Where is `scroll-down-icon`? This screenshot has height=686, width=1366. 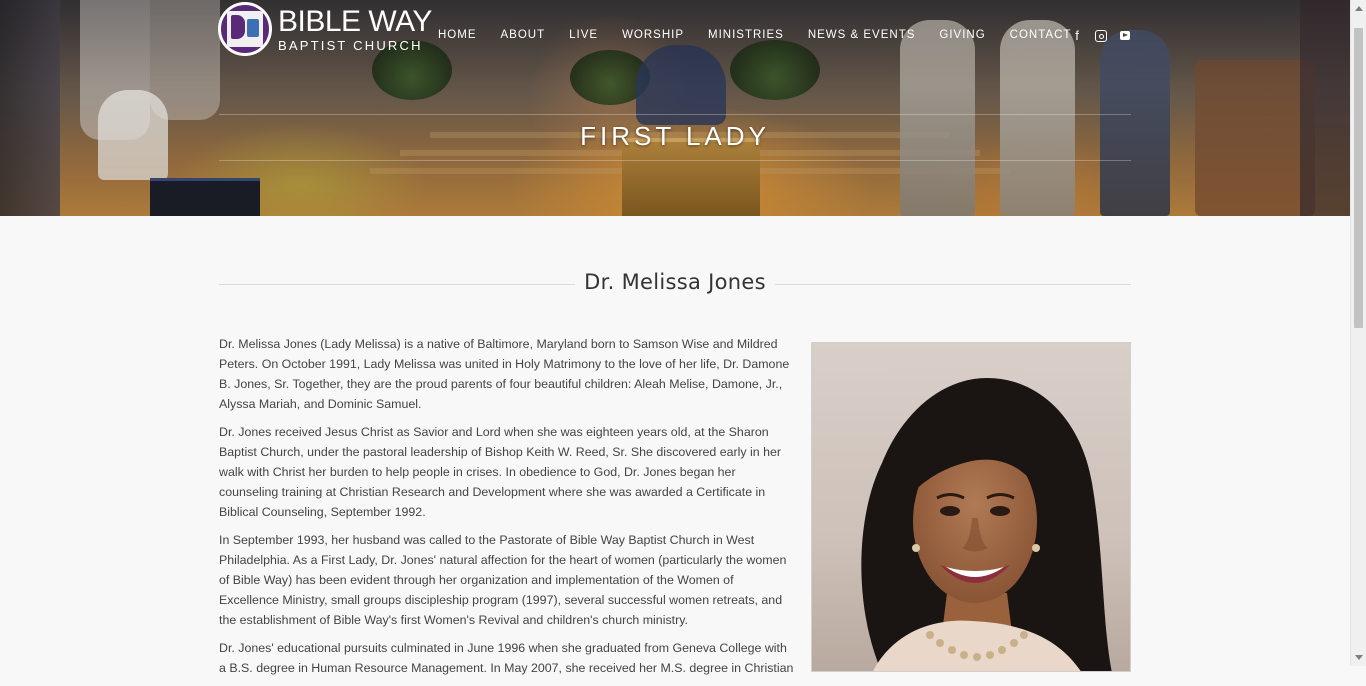 scroll-down-icon is located at coordinates (1359, 657).